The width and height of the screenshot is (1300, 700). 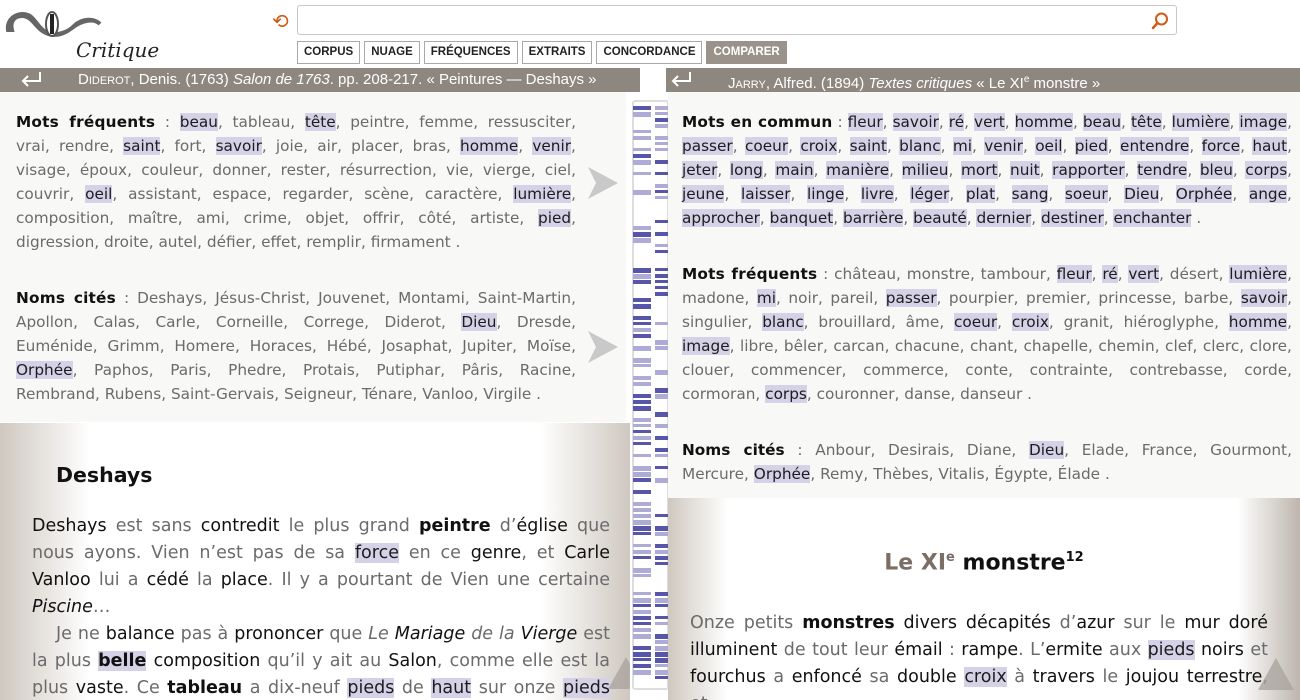 What do you see at coordinates (865, 122) in the screenshot?
I see `word-link: fleur` at bounding box center [865, 122].